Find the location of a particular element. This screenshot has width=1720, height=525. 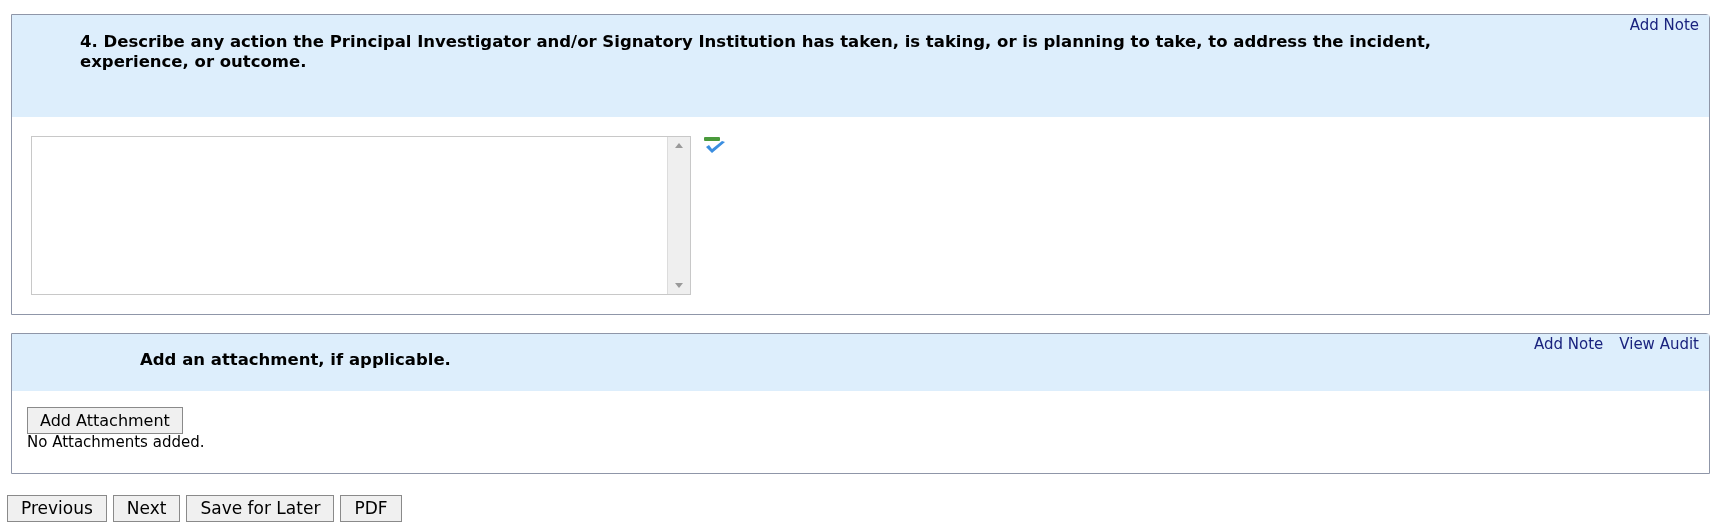

nav-button: Next is located at coordinates (146, 508).